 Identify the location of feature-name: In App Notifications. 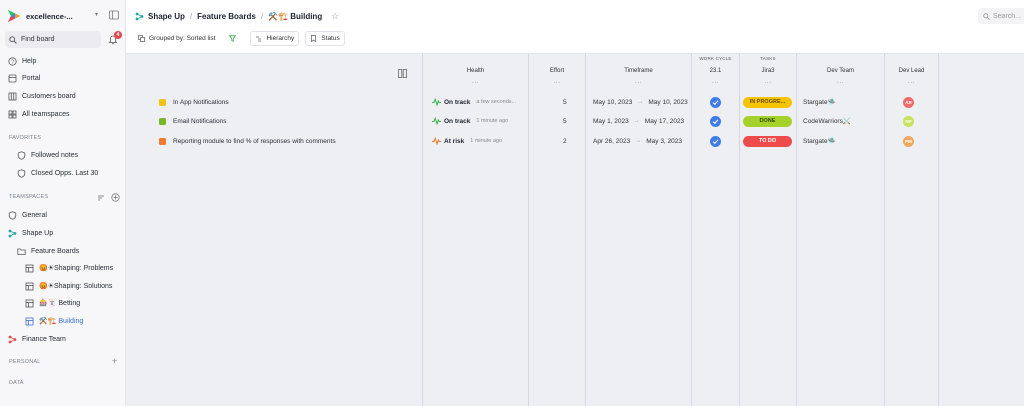
(194, 102).